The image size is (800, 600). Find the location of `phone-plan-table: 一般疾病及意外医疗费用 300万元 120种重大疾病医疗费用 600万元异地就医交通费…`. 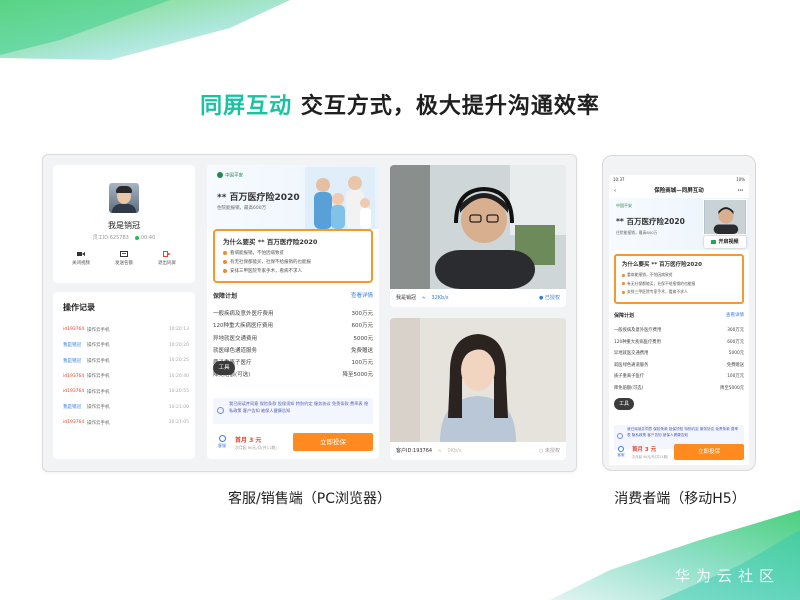

phone-plan-table: 一般疾病及意外医疗费用 300万元 120种重大疾病医疗费用 600万元异地就医交通费… is located at coordinates (679, 359).